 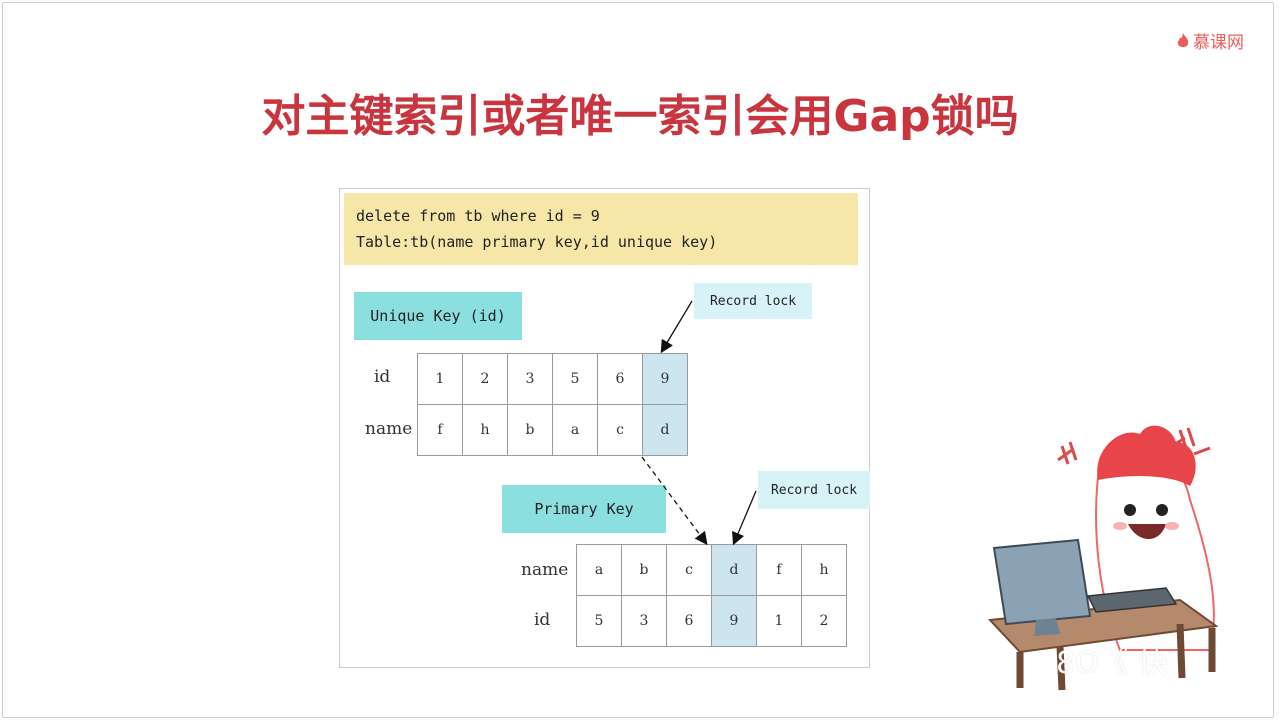 I want to click on brand-name: 慕课网, so click(x=1218, y=43).